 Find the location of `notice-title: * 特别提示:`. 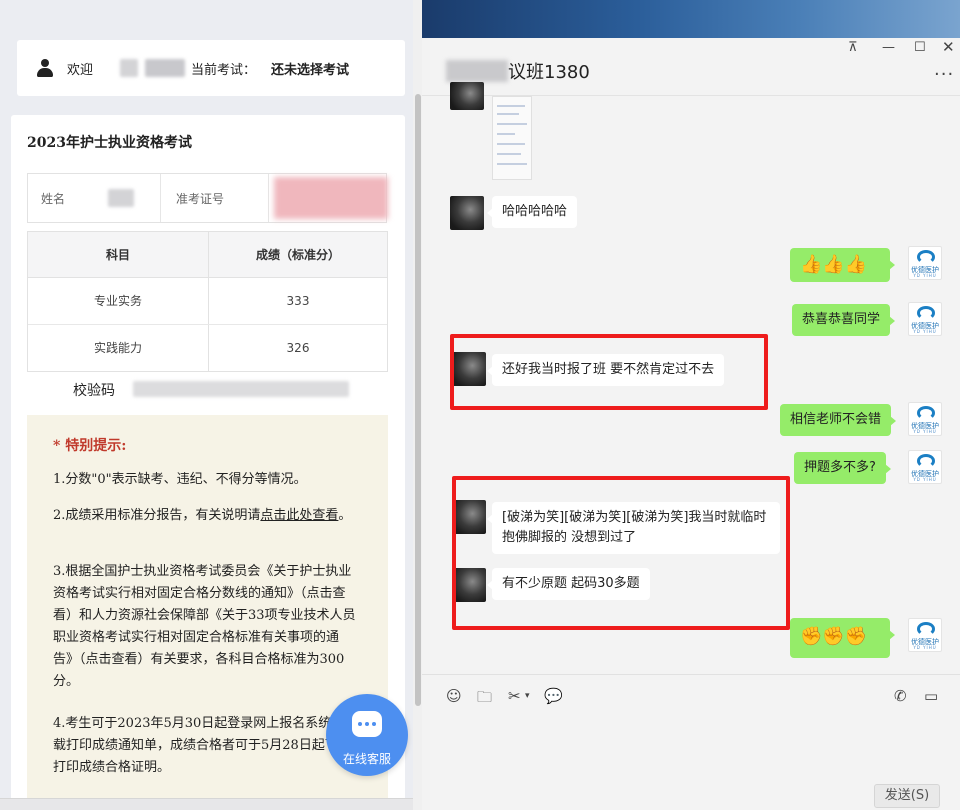

notice-title: * 特别提示: is located at coordinates (90, 446).